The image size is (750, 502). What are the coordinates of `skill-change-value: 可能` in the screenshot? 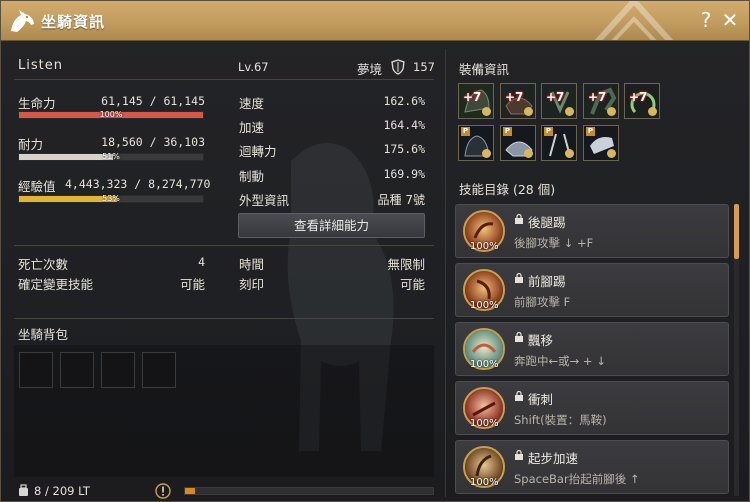 It's located at (192, 284).